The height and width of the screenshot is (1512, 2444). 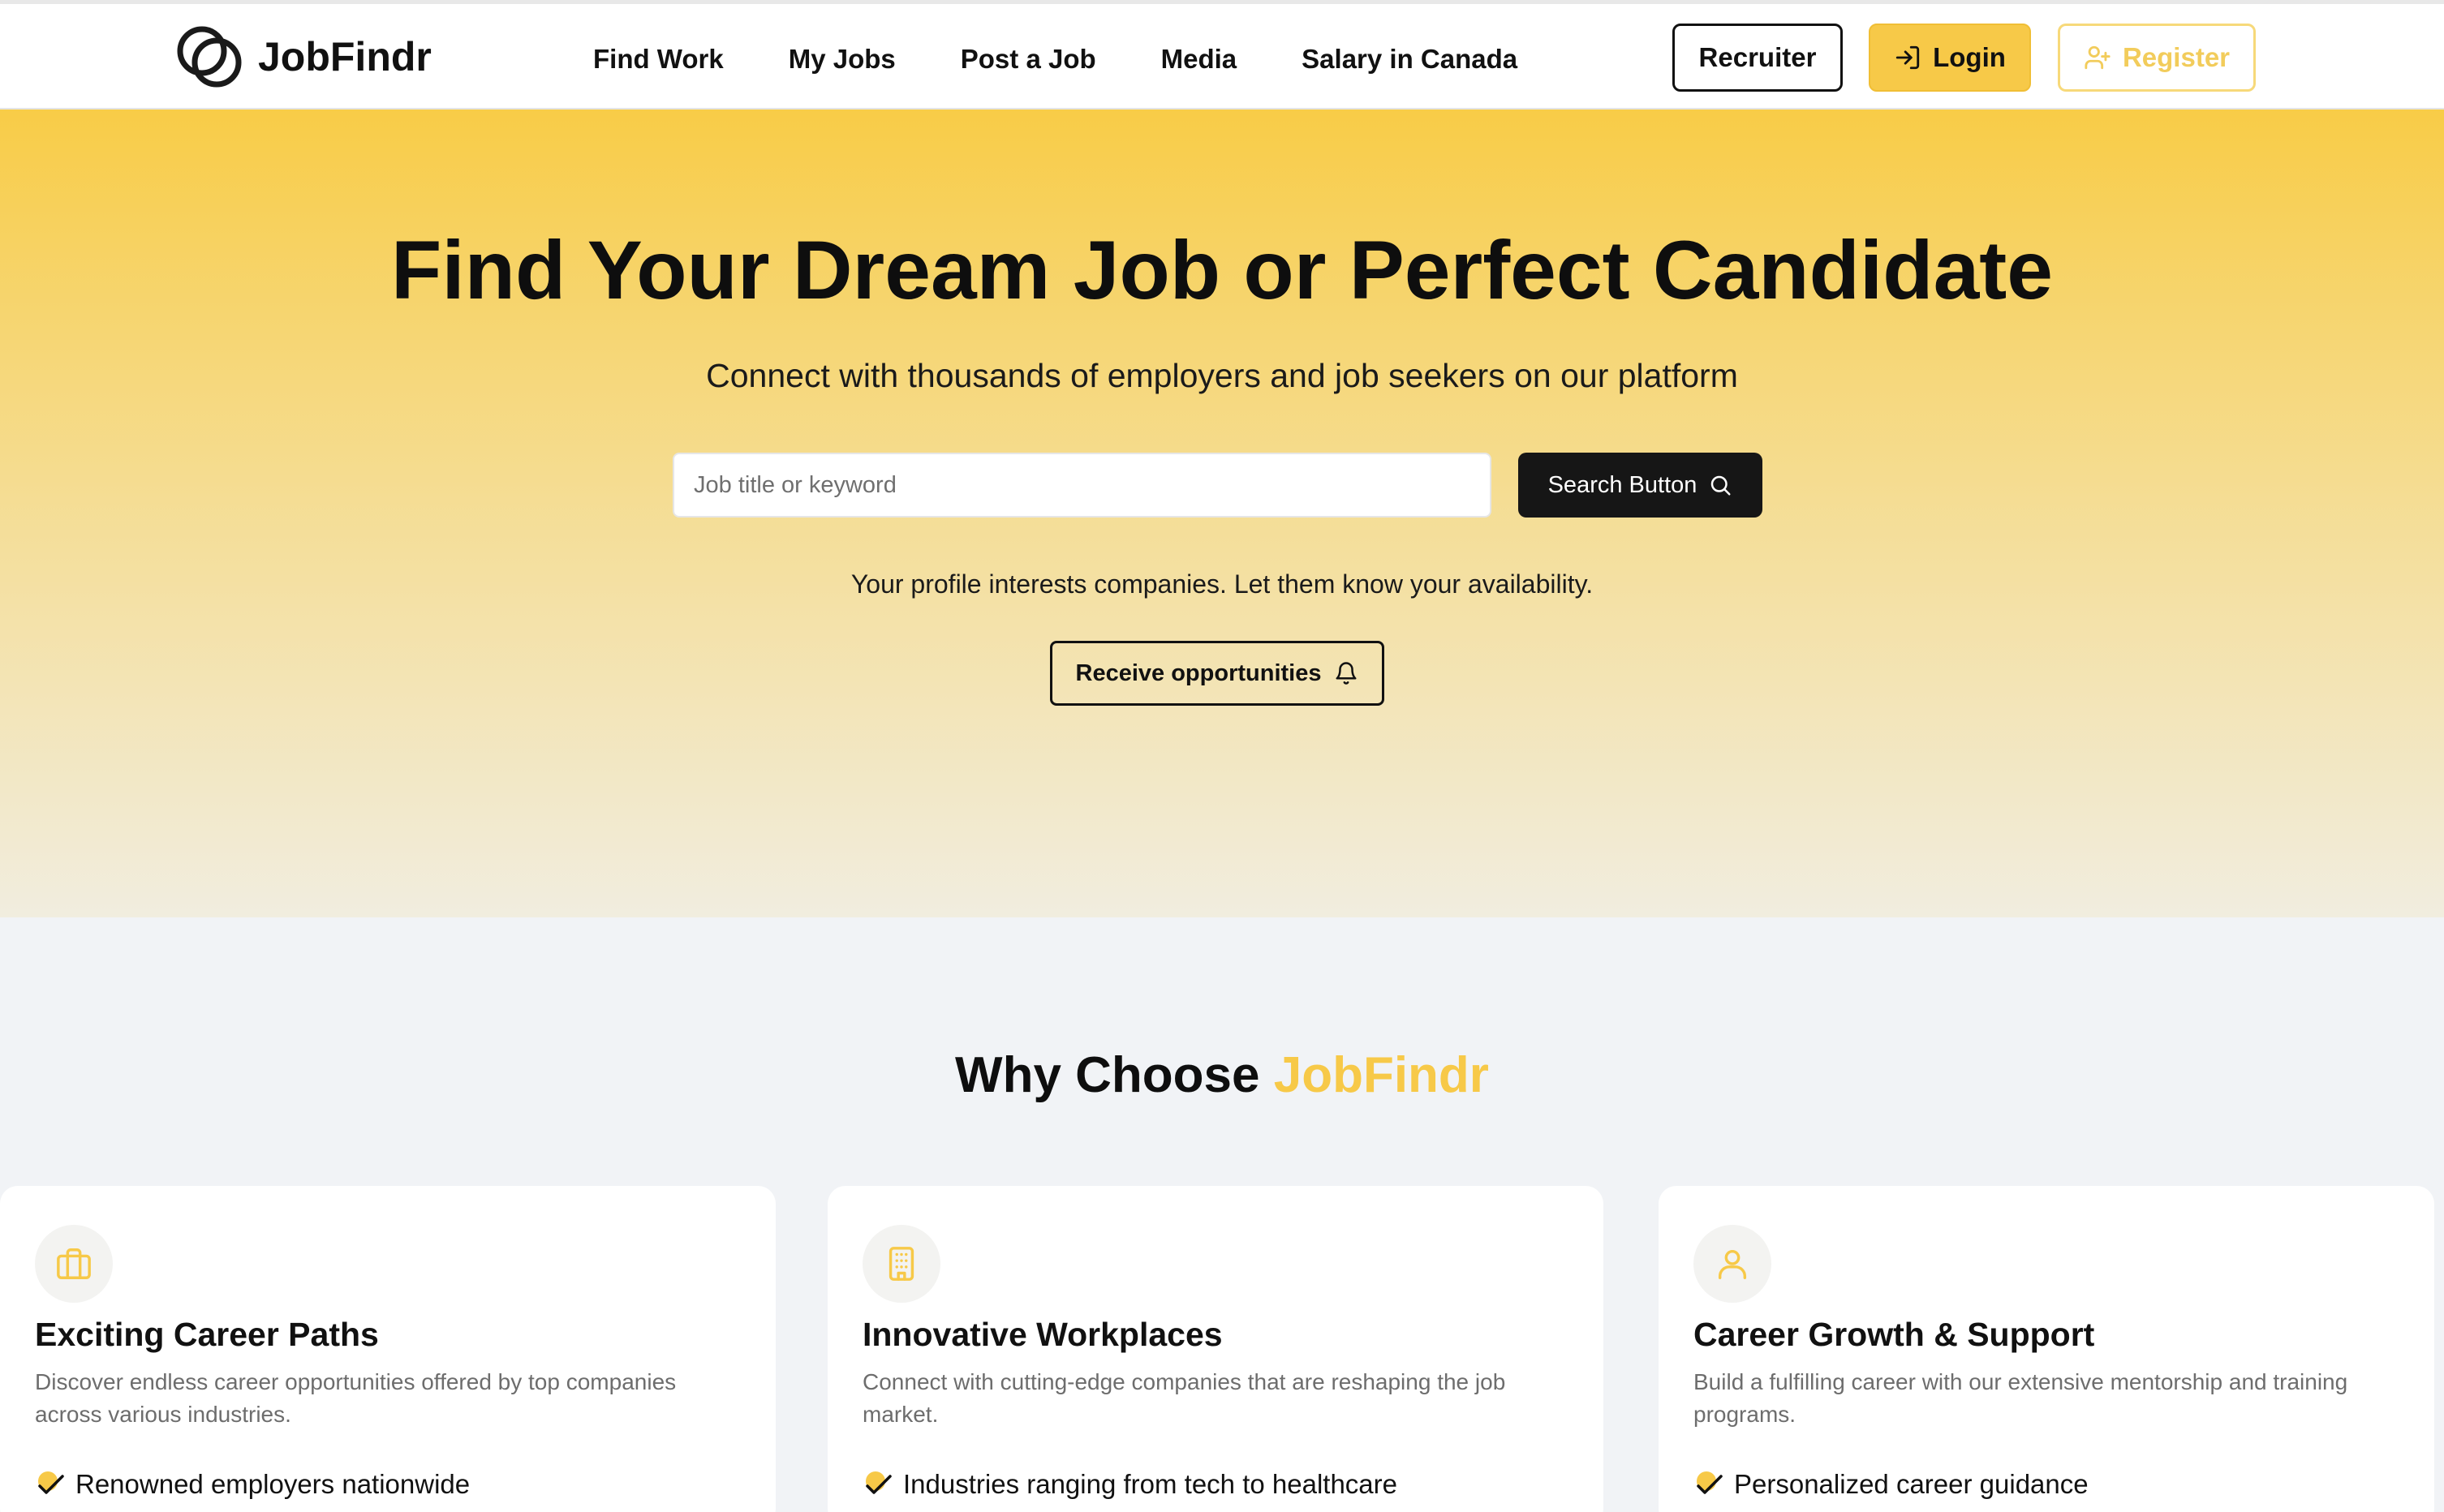 I want to click on register-button: Register, so click(x=2157, y=58).